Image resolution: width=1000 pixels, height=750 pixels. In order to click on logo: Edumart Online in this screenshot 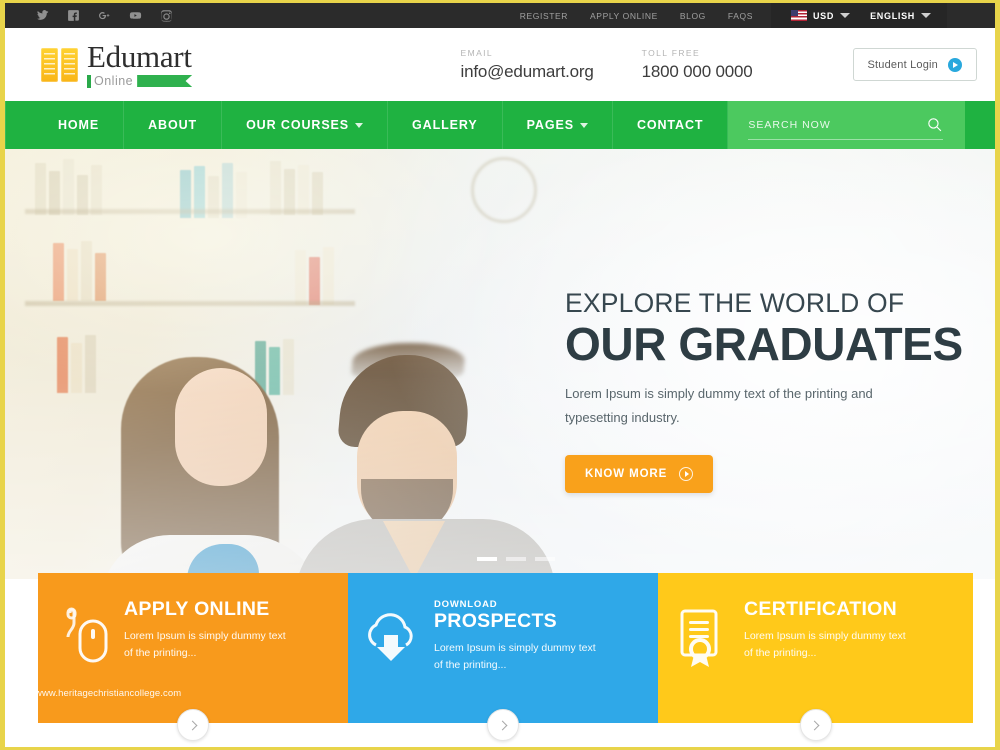, I will do `click(117, 63)`.